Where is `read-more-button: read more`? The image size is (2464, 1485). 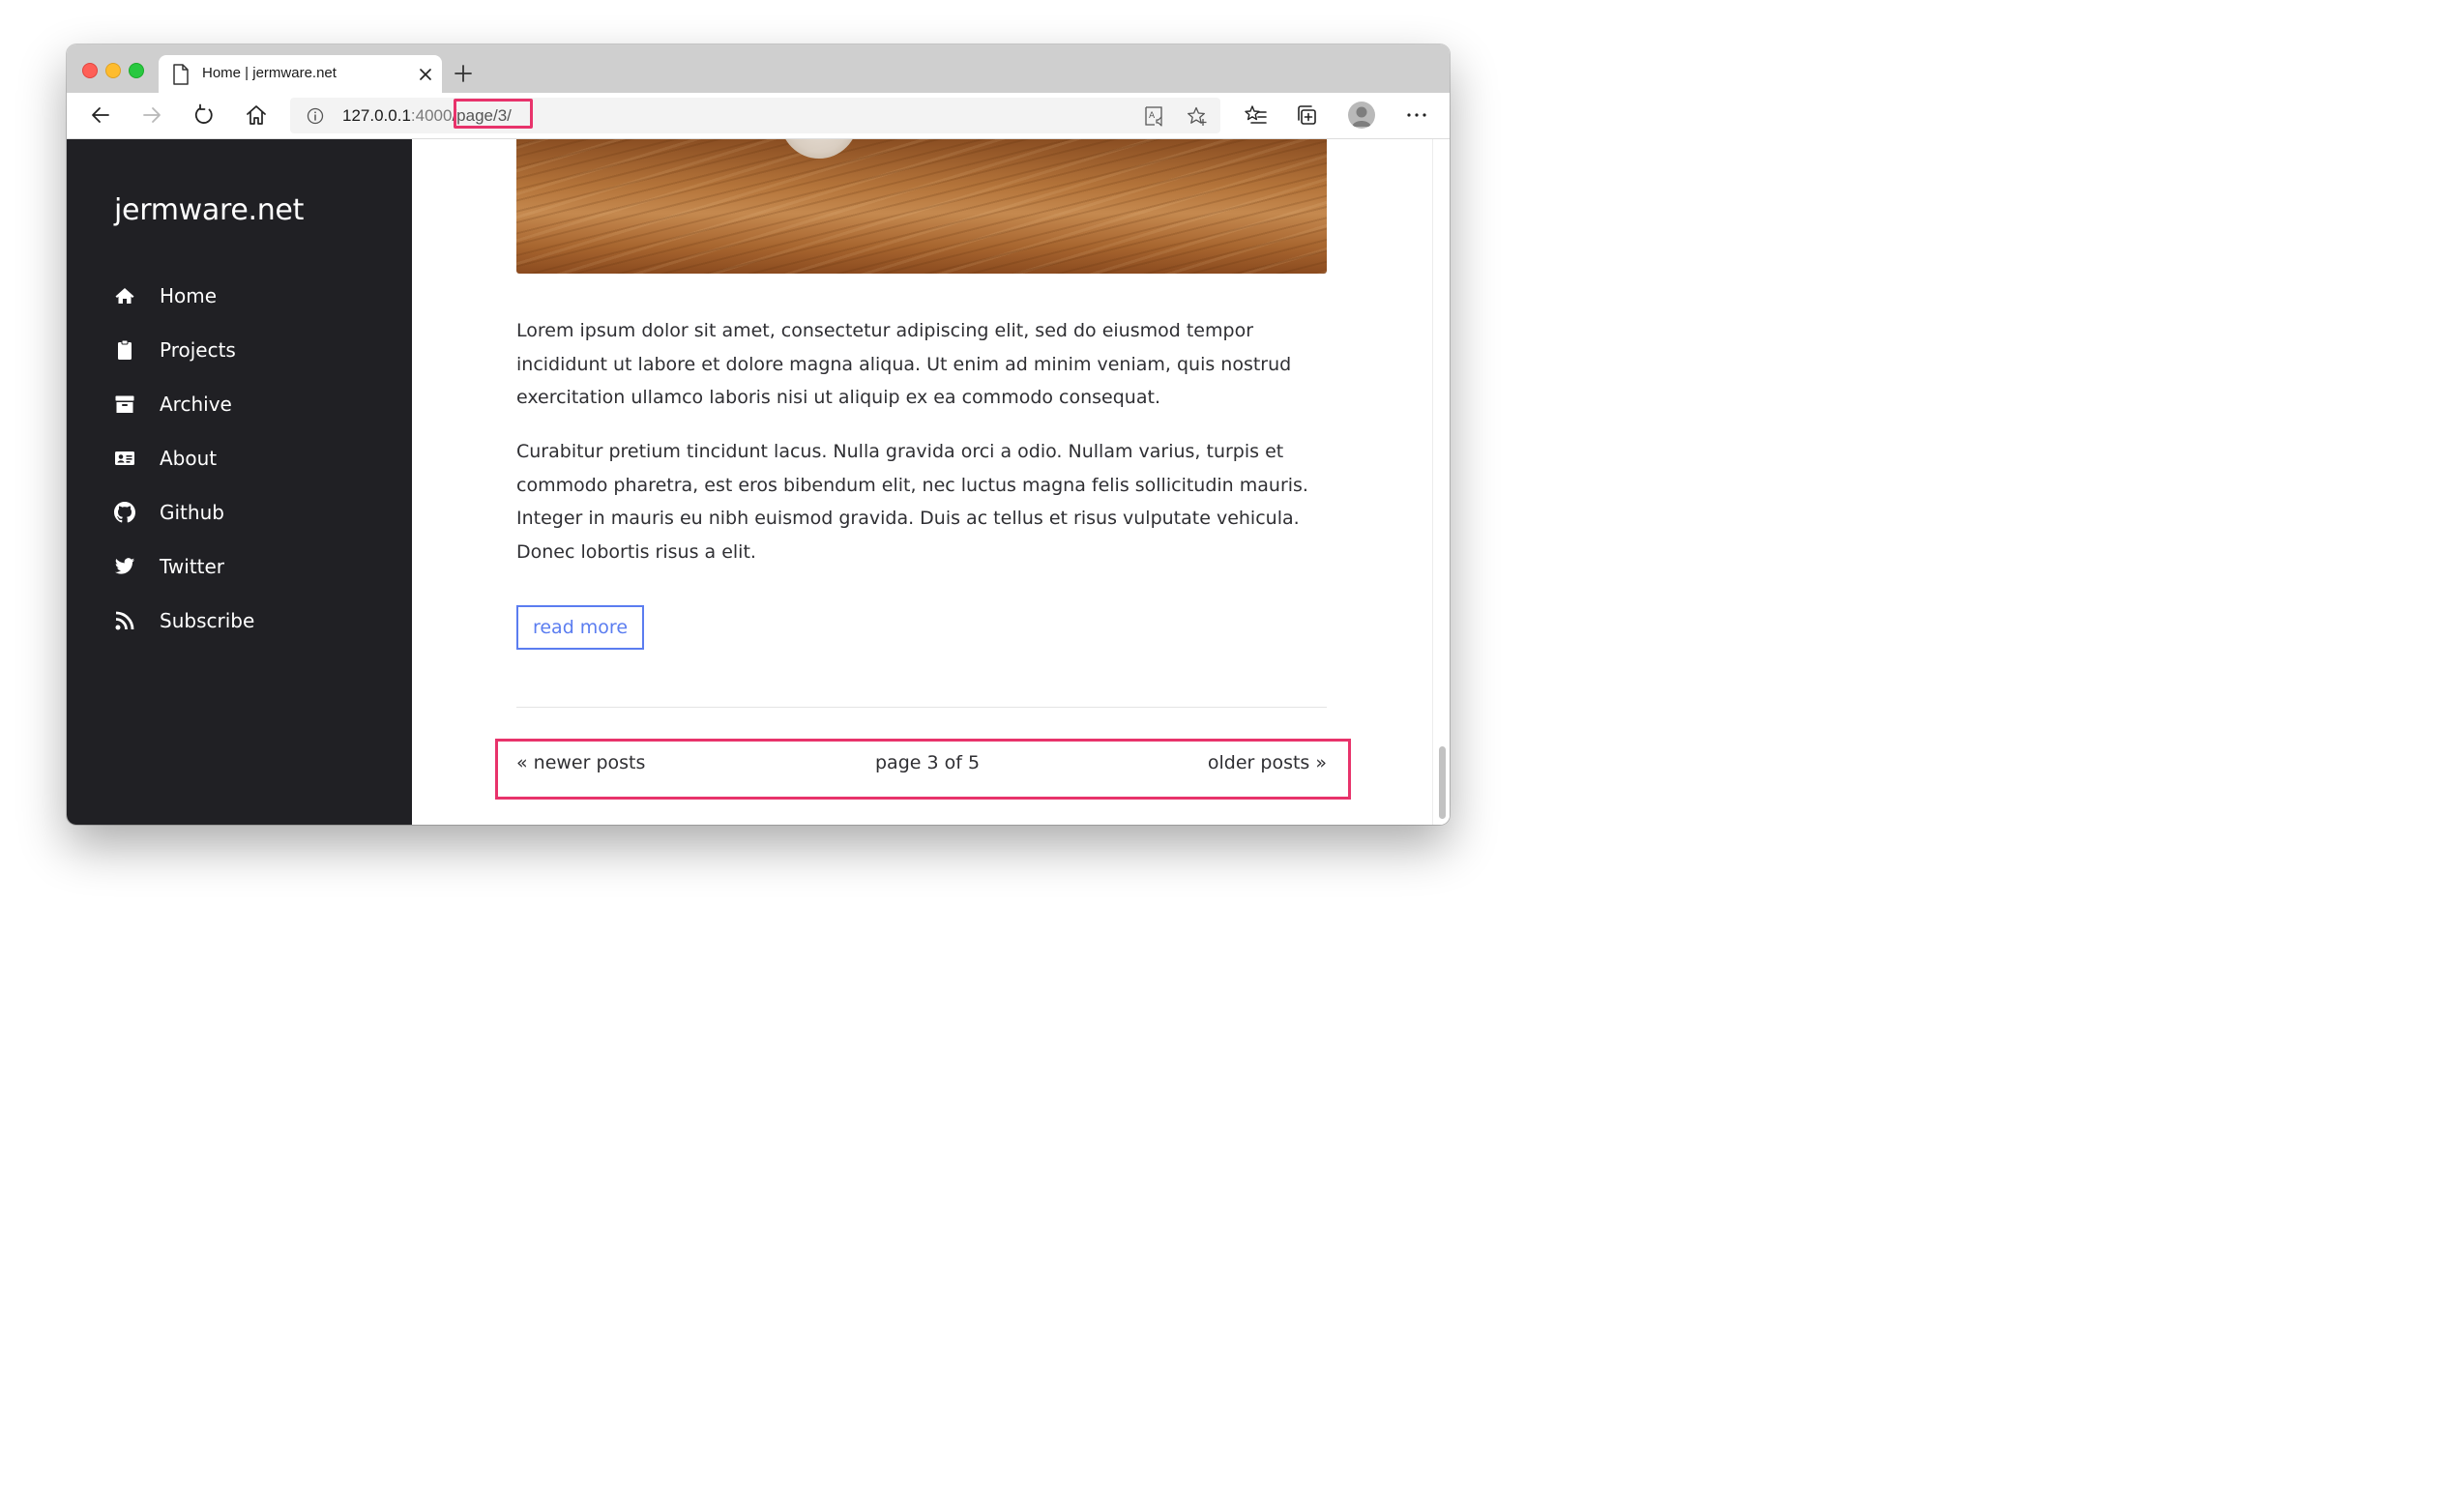 read-more-button: read more is located at coordinates (580, 627).